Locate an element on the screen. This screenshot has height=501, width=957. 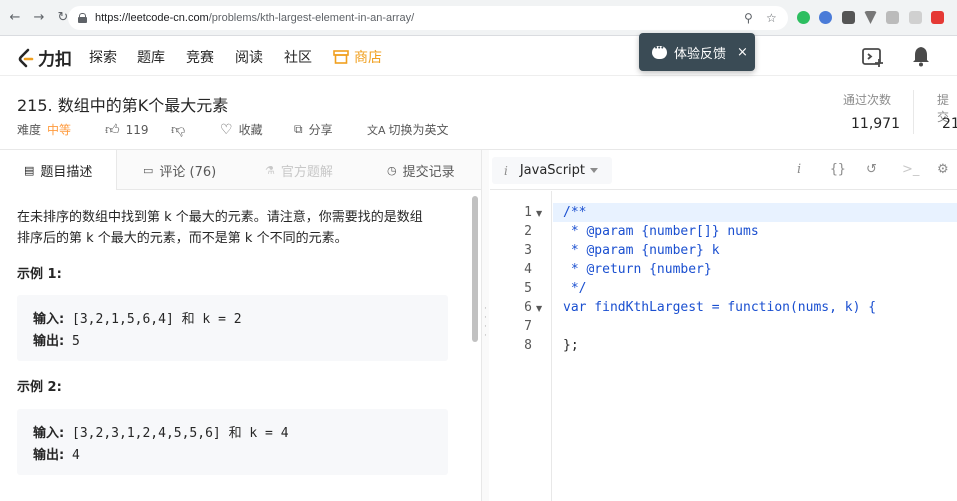
site-header: 力扣 探索 题库 竞赛 阅读 社区 商店 is located at coordinates (478, 56).